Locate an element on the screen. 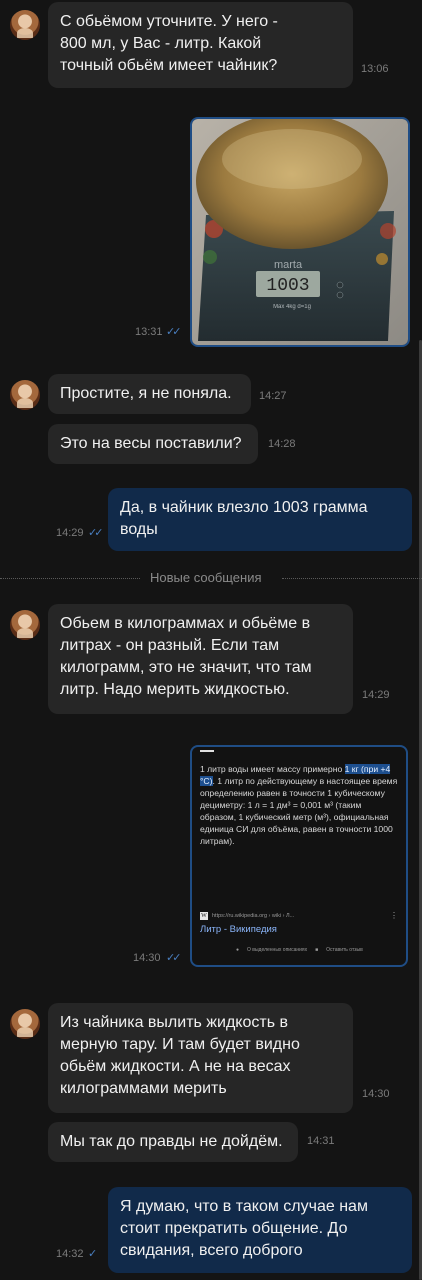 The height and width of the screenshot is (1280, 422). drag-handle is located at coordinates (207, 751).